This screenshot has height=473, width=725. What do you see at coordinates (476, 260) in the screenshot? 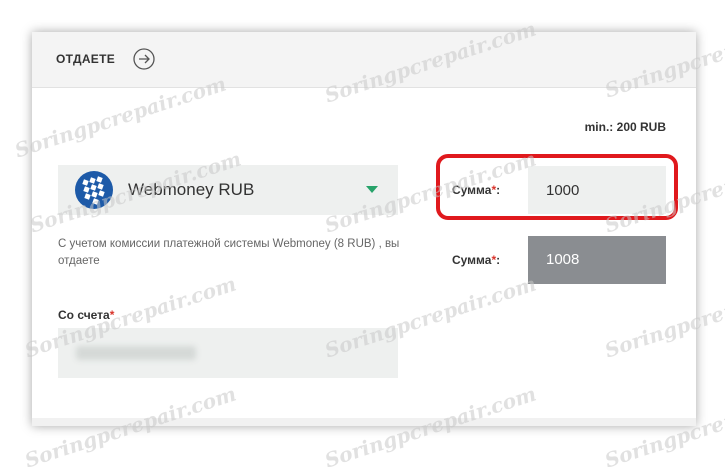
I see `total-label: Сумма*:` at bounding box center [476, 260].